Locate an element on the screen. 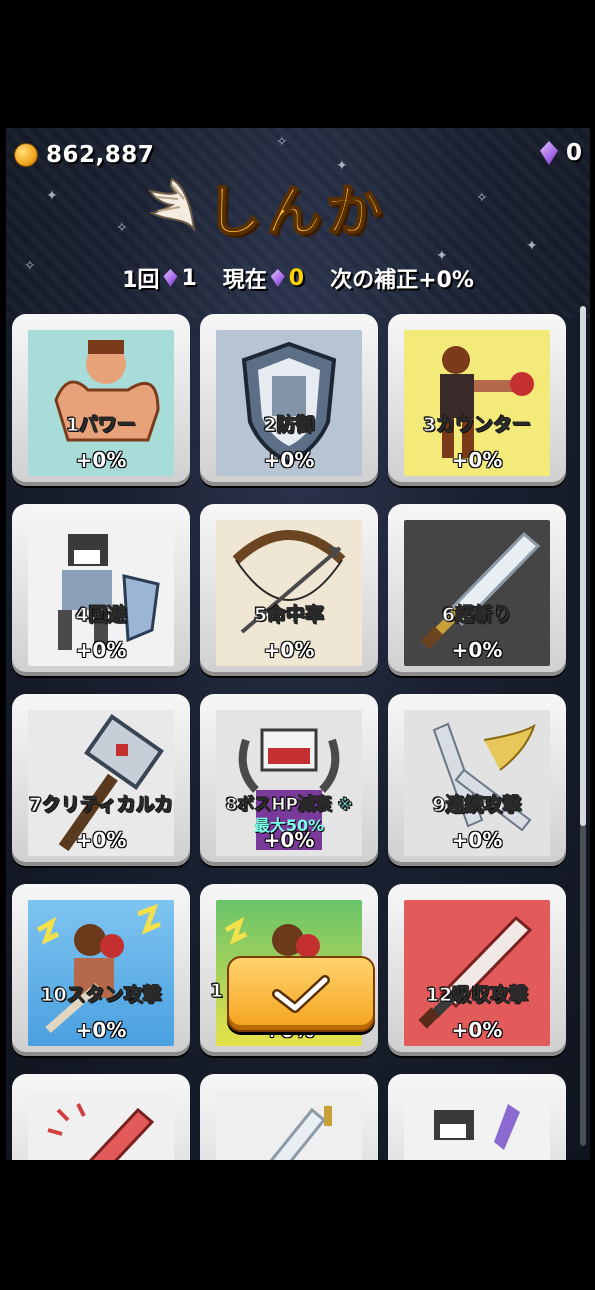  card-name: 1パワー is located at coordinates (101, 425).